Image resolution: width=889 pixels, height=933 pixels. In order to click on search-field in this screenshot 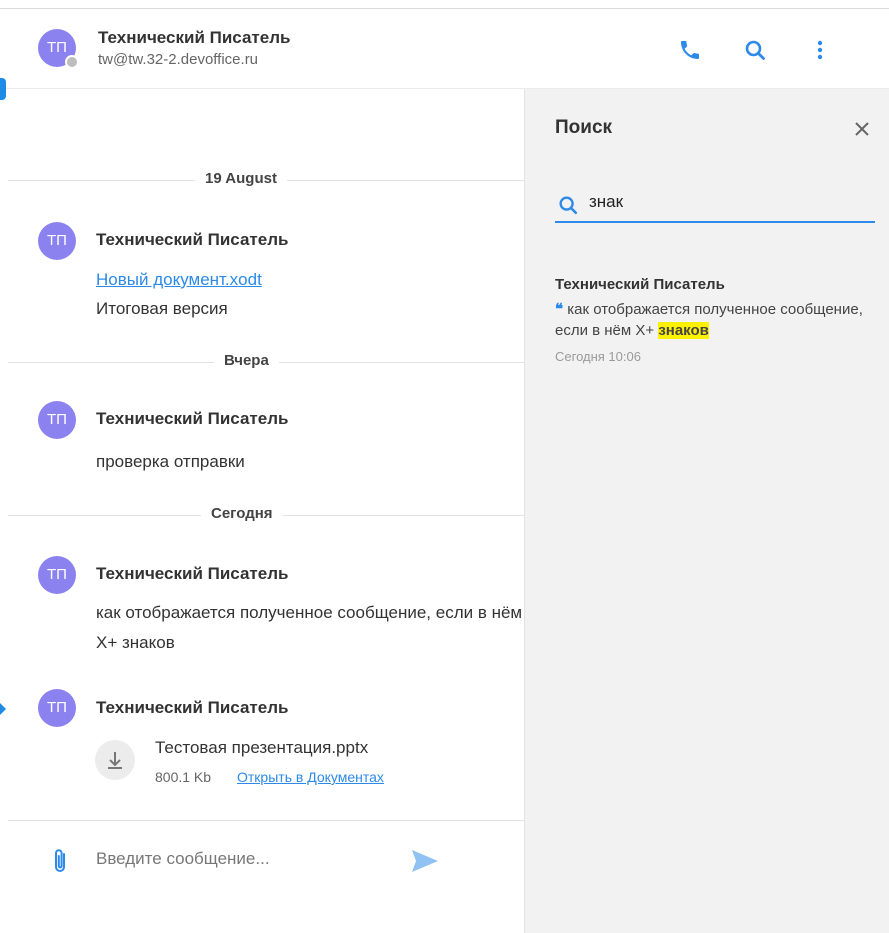, I will do `click(715, 205)`.